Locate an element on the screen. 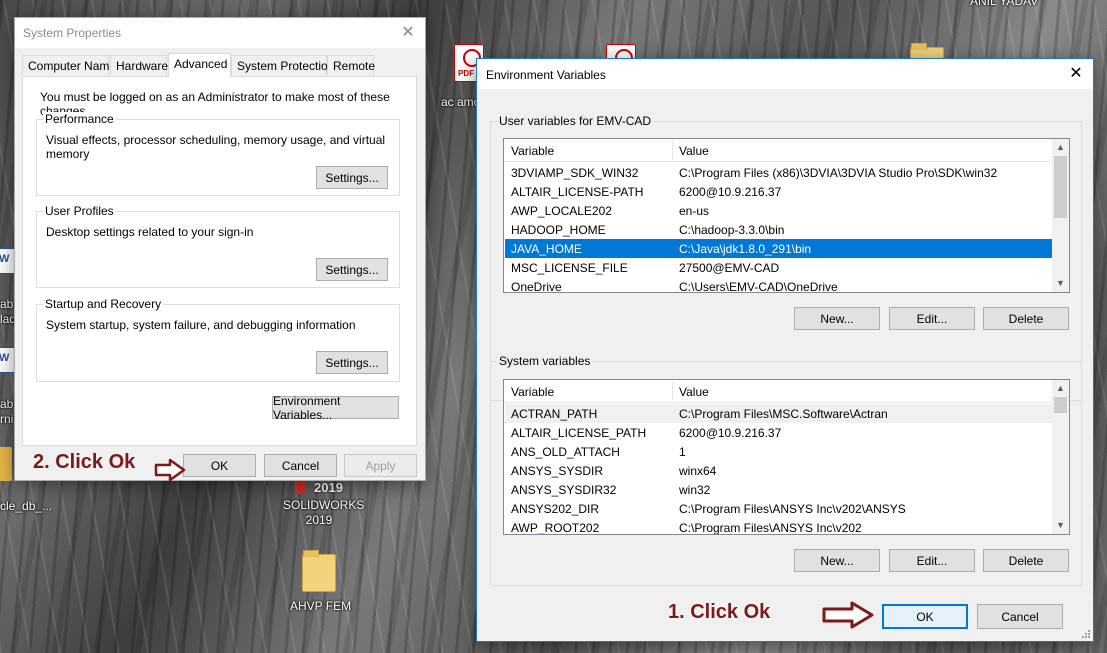 The width and height of the screenshot is (1107, 653). system-variable-row: ALTAIR_LICENSE_PATH 6200@10.9.216.37 is located at coordinates (778, 432).